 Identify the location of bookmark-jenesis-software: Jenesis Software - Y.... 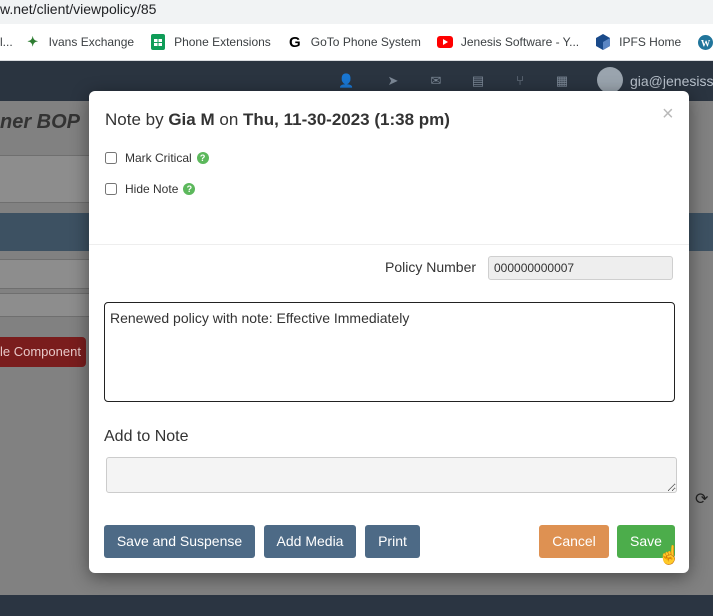
(508, 42).